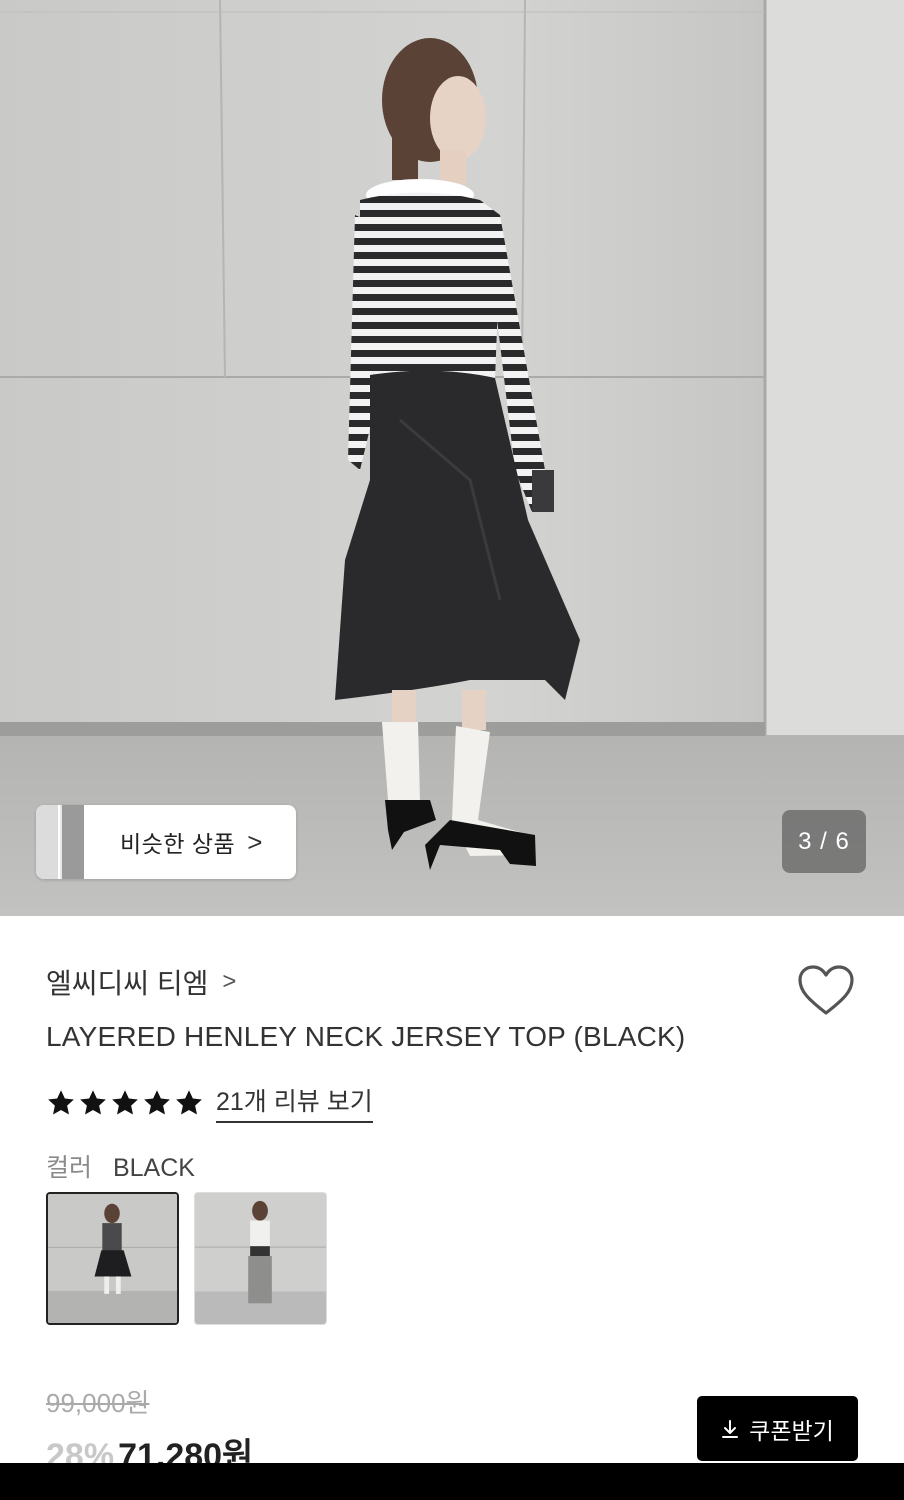 The width and height of the screenshot is (904, 1500). I want to click on product-title: LAYERED HENLEY NECK JERSEY TOP (BLACK), so click(366, 1036).